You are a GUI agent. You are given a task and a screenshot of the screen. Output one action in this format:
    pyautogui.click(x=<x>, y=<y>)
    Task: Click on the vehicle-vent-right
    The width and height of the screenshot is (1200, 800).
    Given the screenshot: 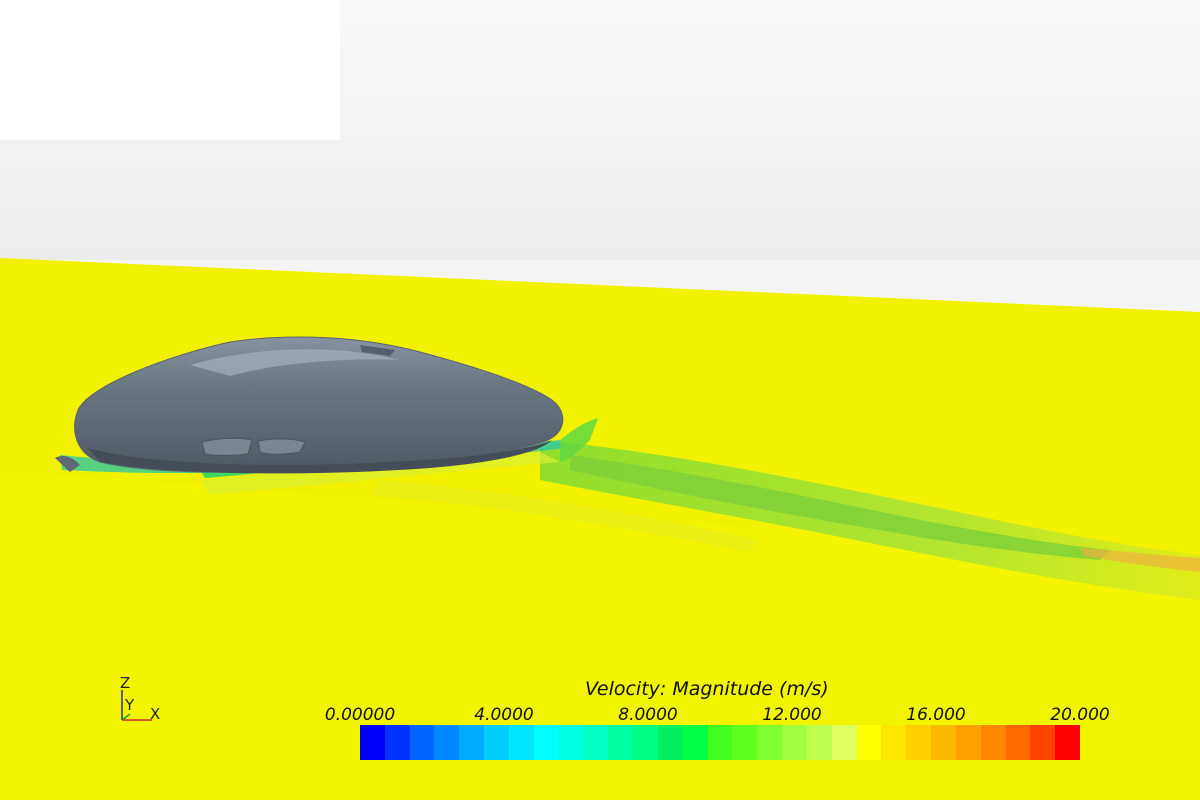 What is the action you would take?
    pyautogui.click(x=281, y=446)
    